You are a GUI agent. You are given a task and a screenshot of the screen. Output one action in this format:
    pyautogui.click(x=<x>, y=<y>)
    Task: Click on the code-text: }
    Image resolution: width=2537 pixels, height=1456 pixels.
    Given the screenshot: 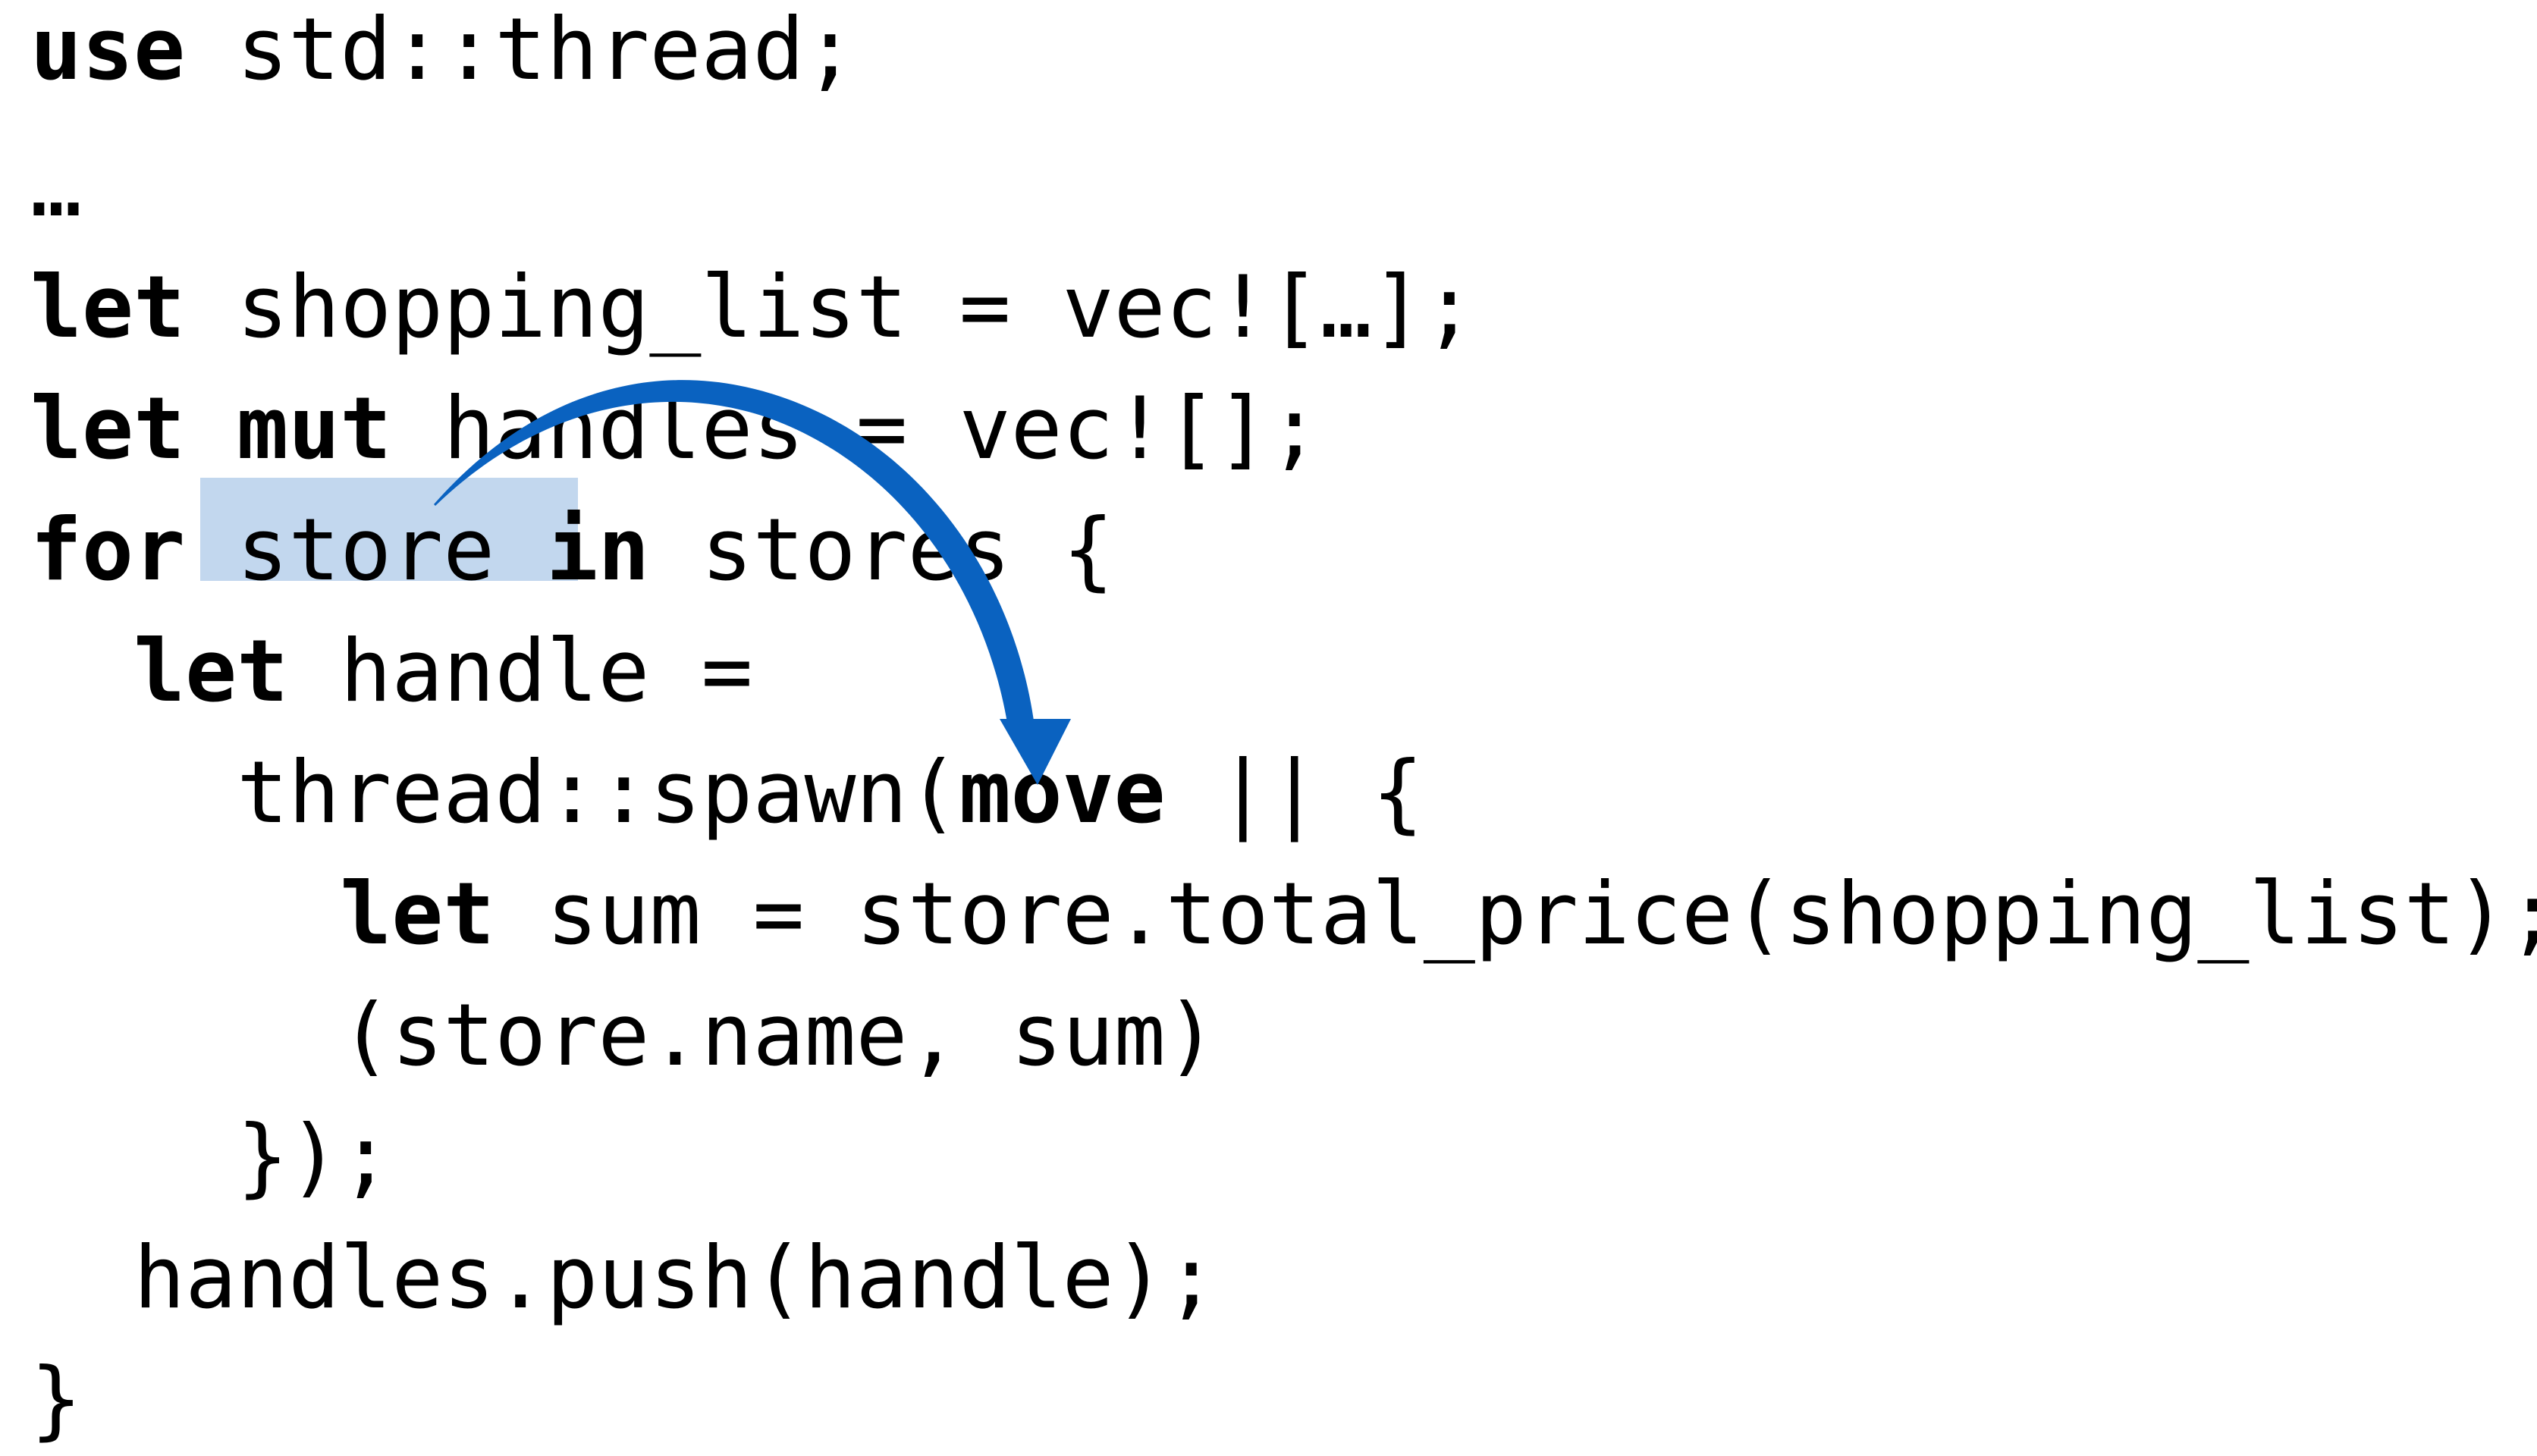 What is the action you would take?
    pyautogui.click(x=56, y=1399)
    